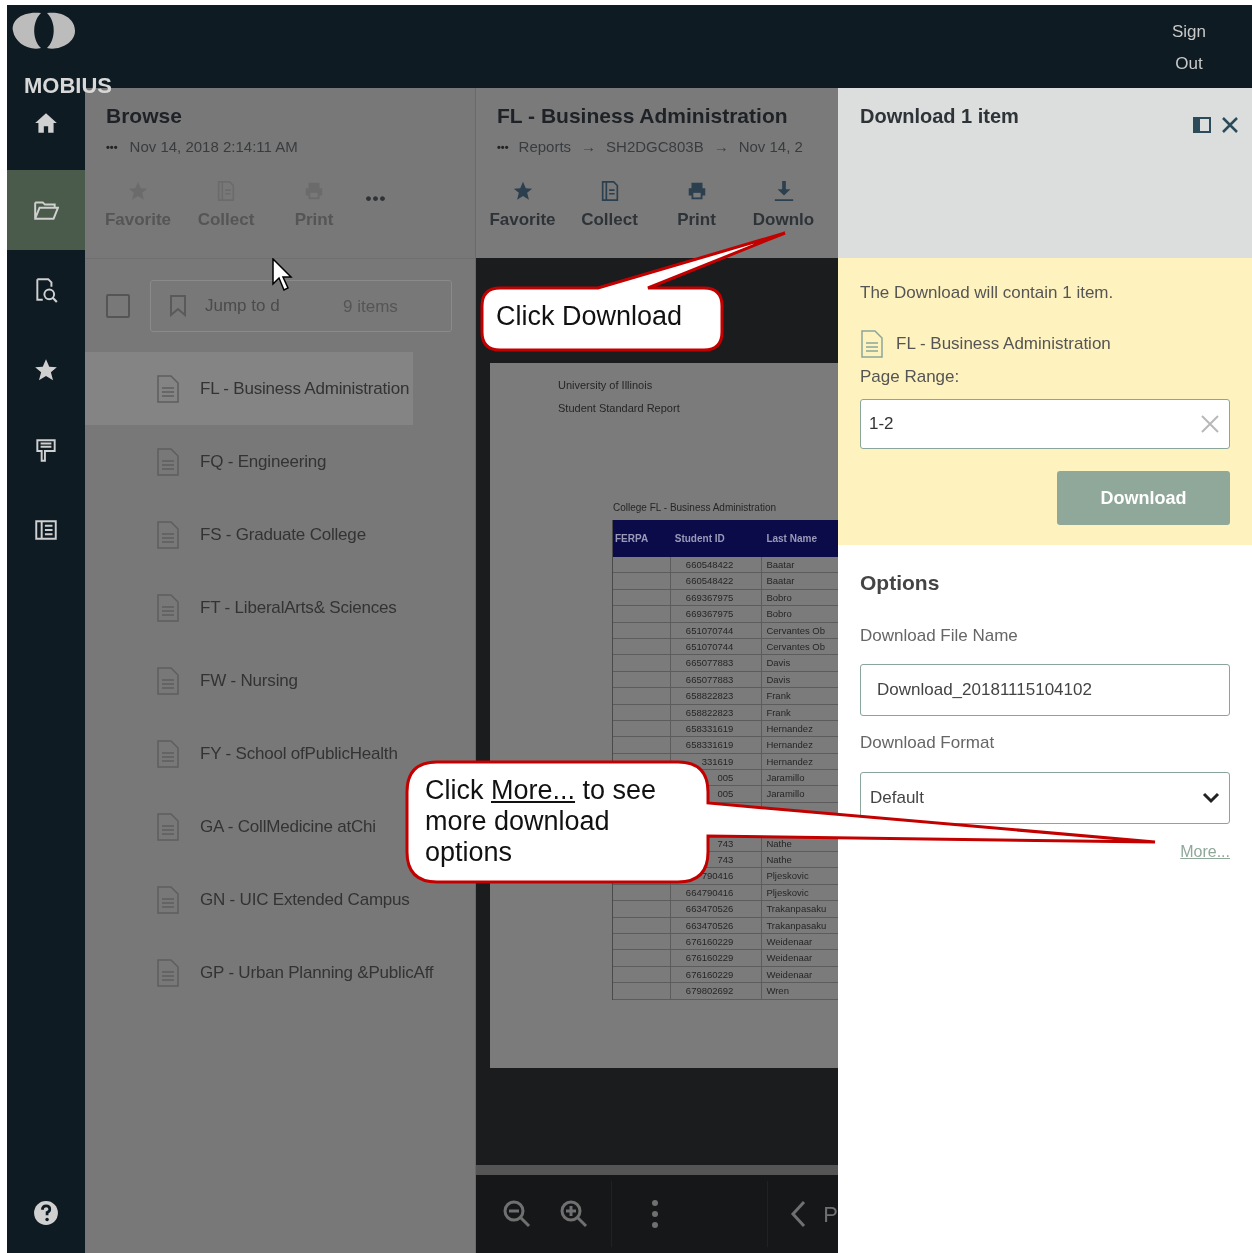 The height and width of the screenshot is (1253, 1252). I want to click on column-header: Student ID, so click(699, 539).